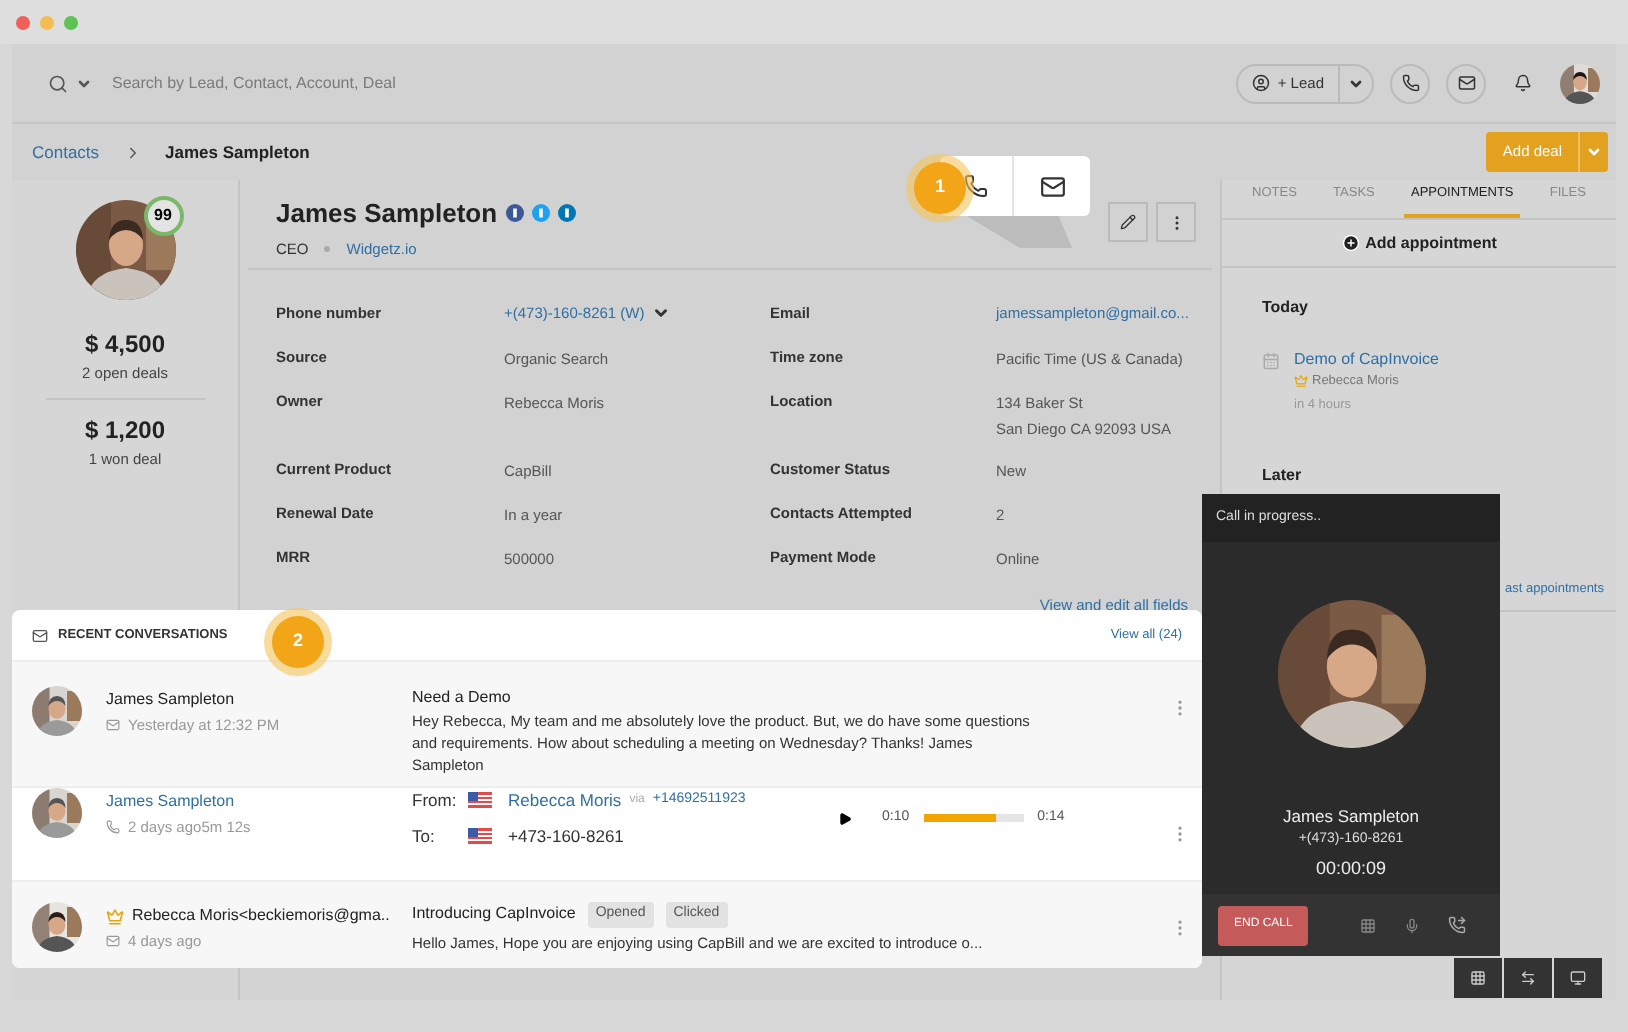 The image size is (1628, 1032). Describe the element at coordinates (1283, 475) in the screenshot. I see `section-heading: Later` at that location.